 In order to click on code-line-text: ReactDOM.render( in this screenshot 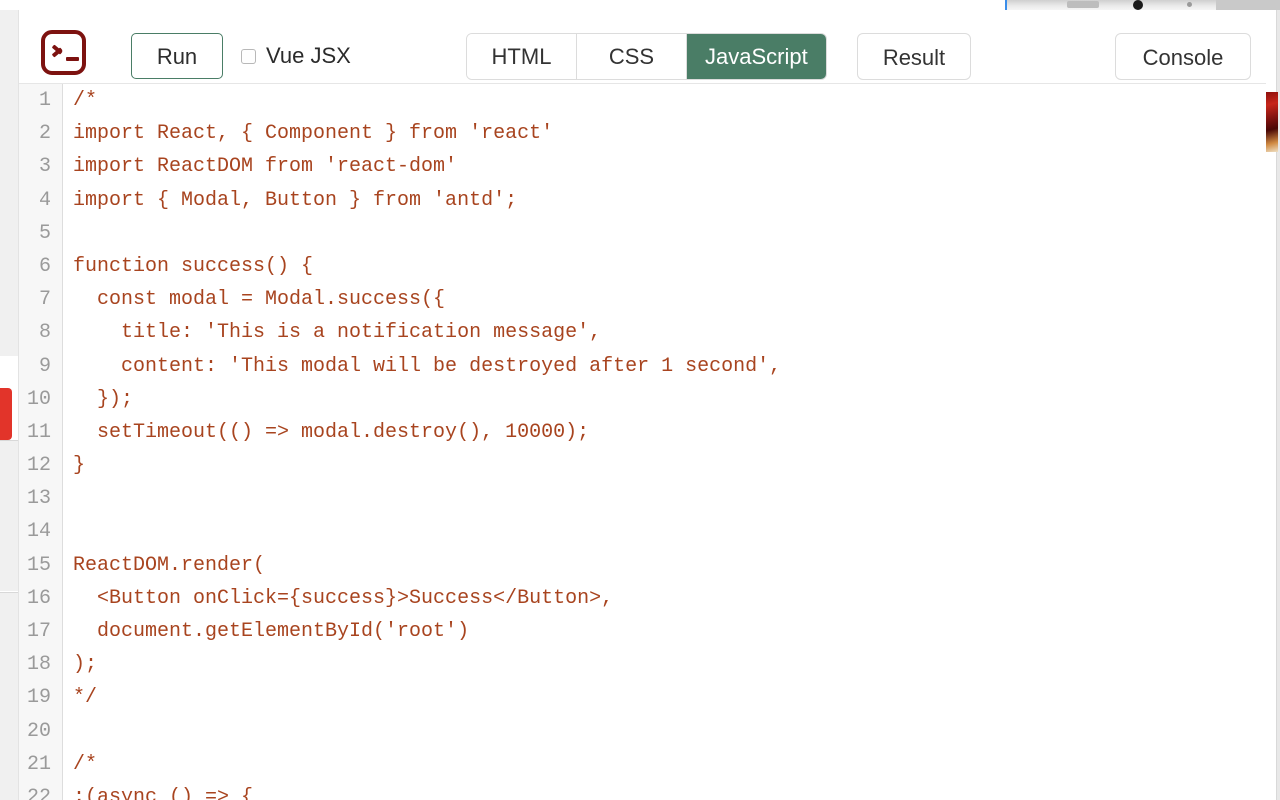, I will do `click(169, 565)`.